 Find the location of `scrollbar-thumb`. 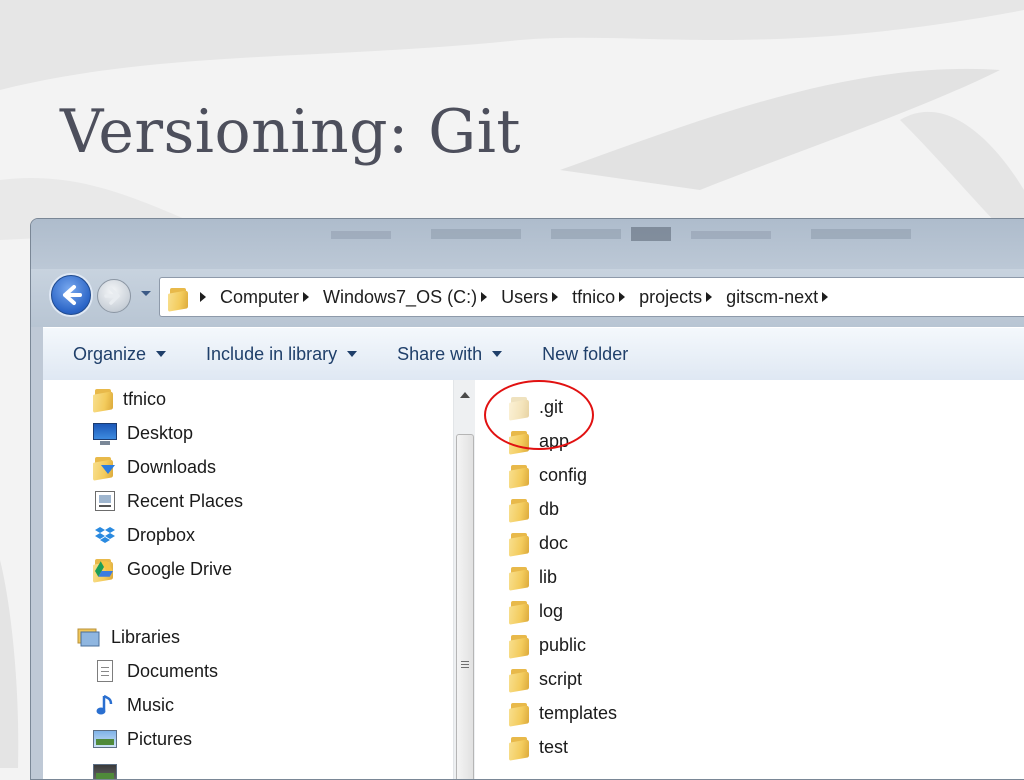

scrollbar-thumb is located at coordinates (465, 606).